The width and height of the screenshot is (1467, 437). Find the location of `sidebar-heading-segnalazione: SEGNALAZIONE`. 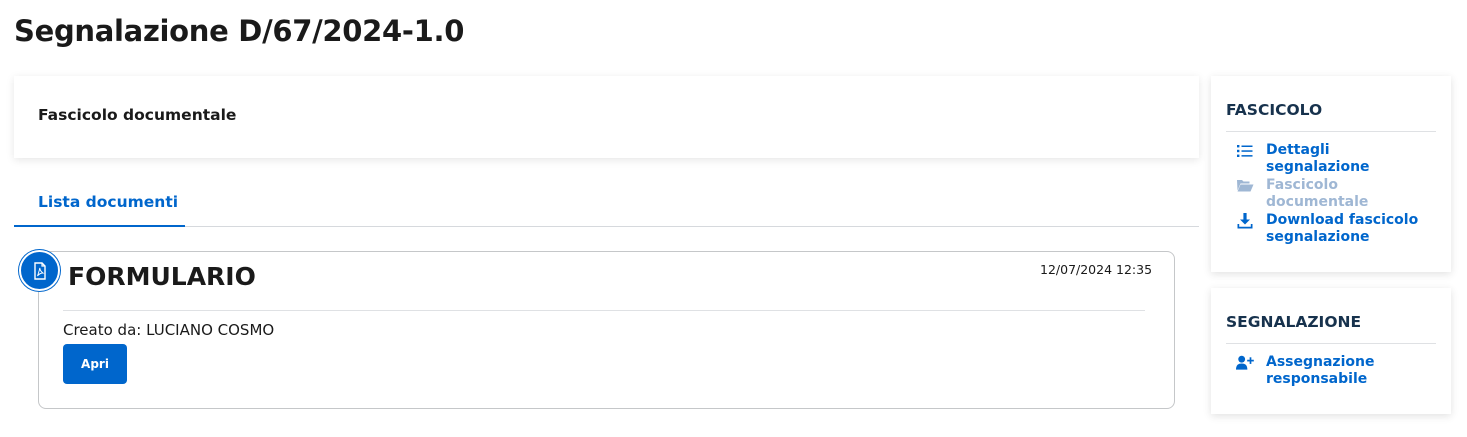

sidebar-heading-segnalazione: SEGNALAZIONE is located at coordinates (1294, 322).